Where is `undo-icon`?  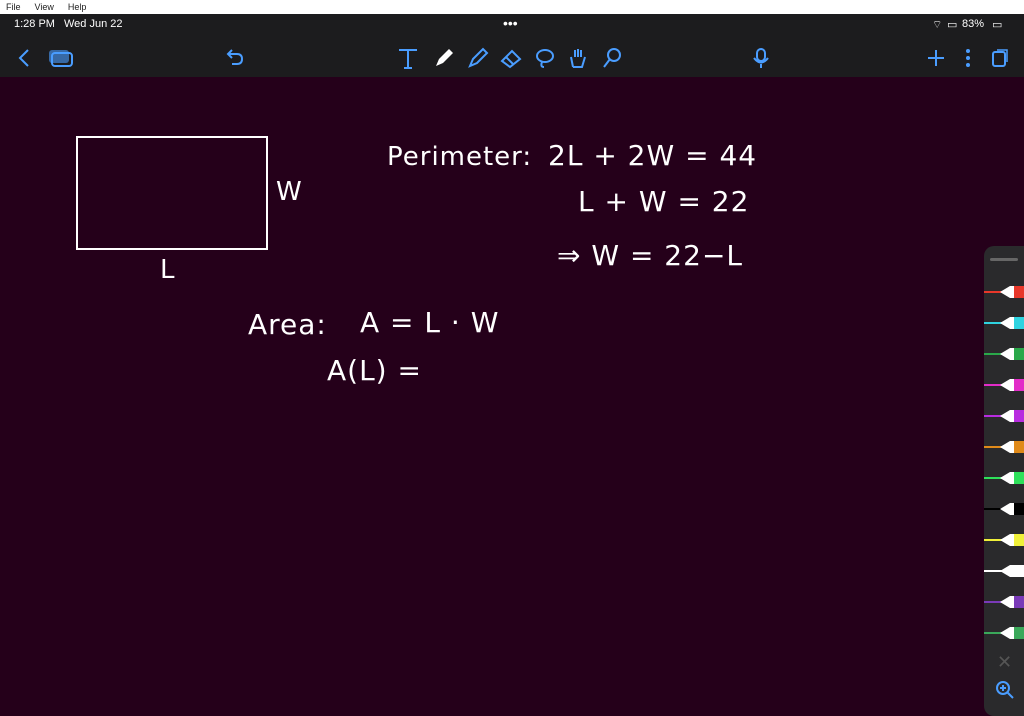
undo-icon is located at coordinates (234, 58).